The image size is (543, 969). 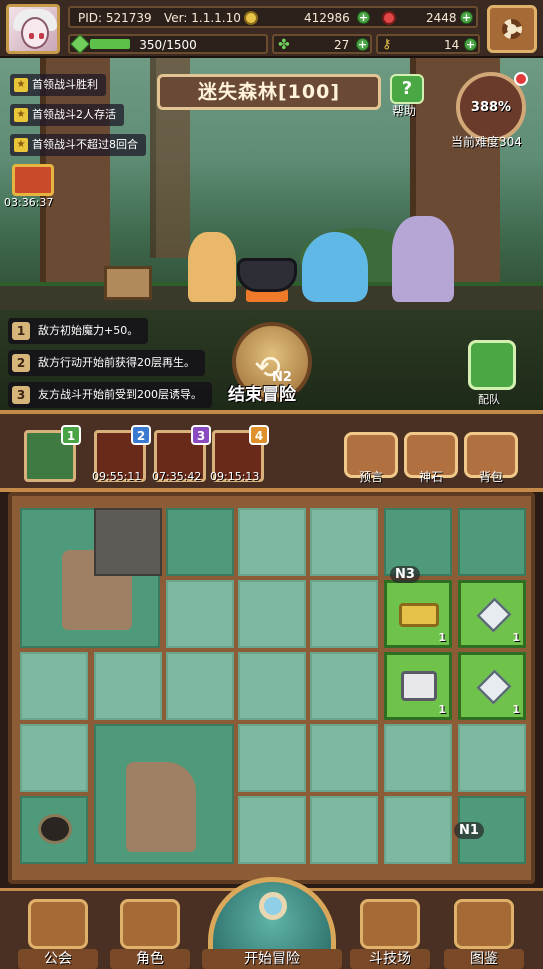 I want to click on backpack-label: 背包, so click(x=490, y=477).